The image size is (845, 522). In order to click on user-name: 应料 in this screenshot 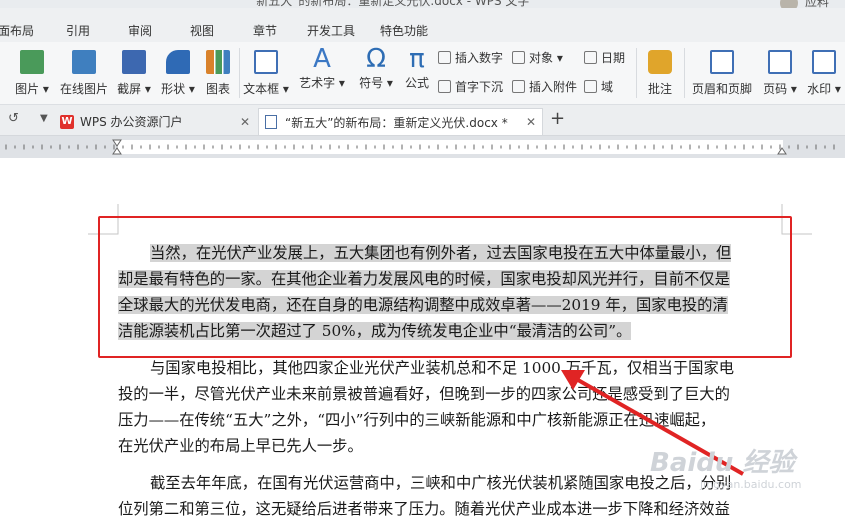, I will do `click(817, 4)`.